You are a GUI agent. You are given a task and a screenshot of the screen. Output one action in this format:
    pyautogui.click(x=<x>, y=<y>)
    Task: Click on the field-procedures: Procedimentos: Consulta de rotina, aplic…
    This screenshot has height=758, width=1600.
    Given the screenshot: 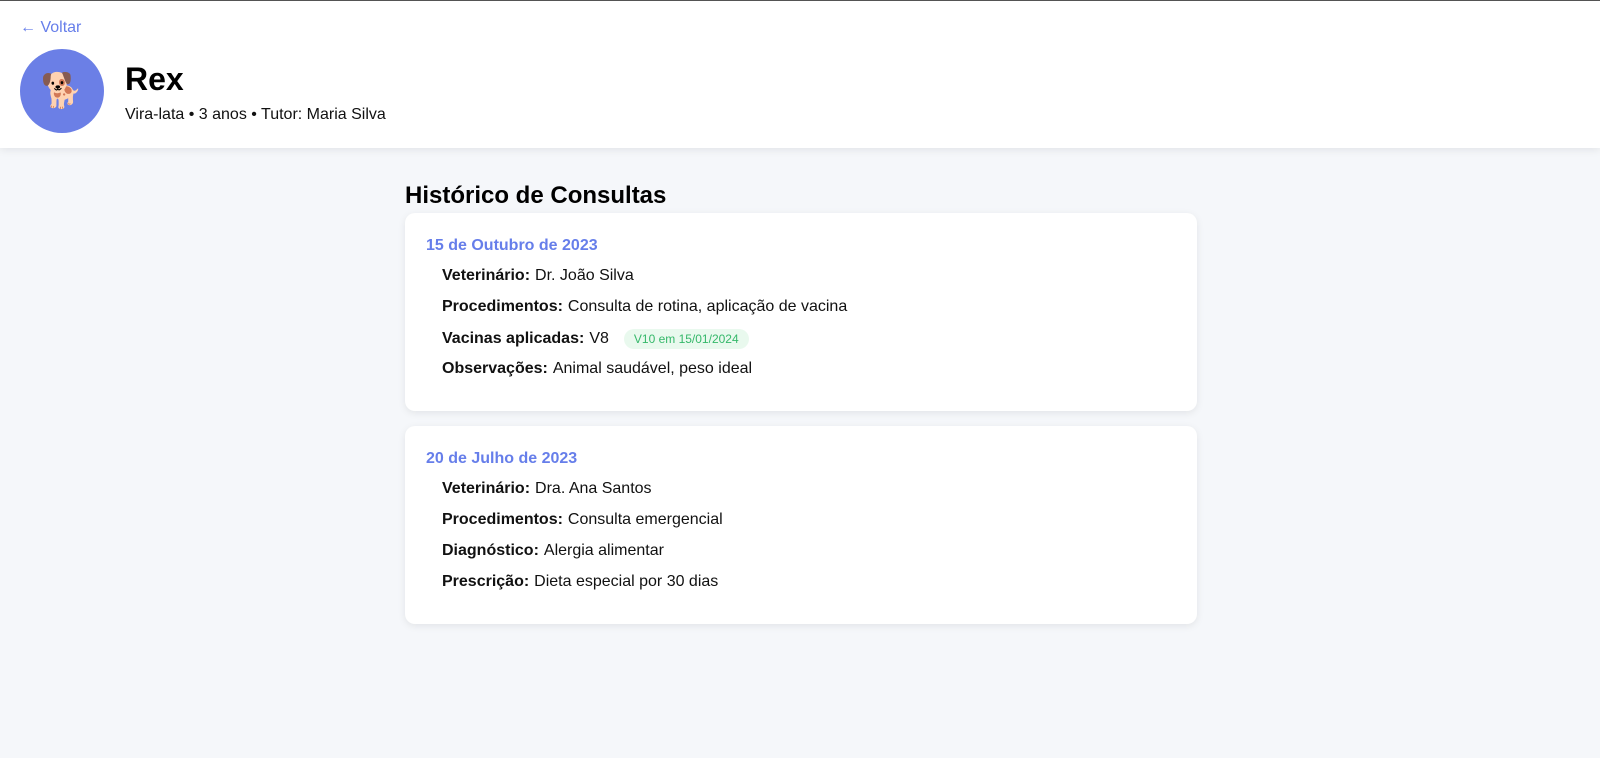 What is the action you would take?
    pyautogui.click(x=644, y=307)
    